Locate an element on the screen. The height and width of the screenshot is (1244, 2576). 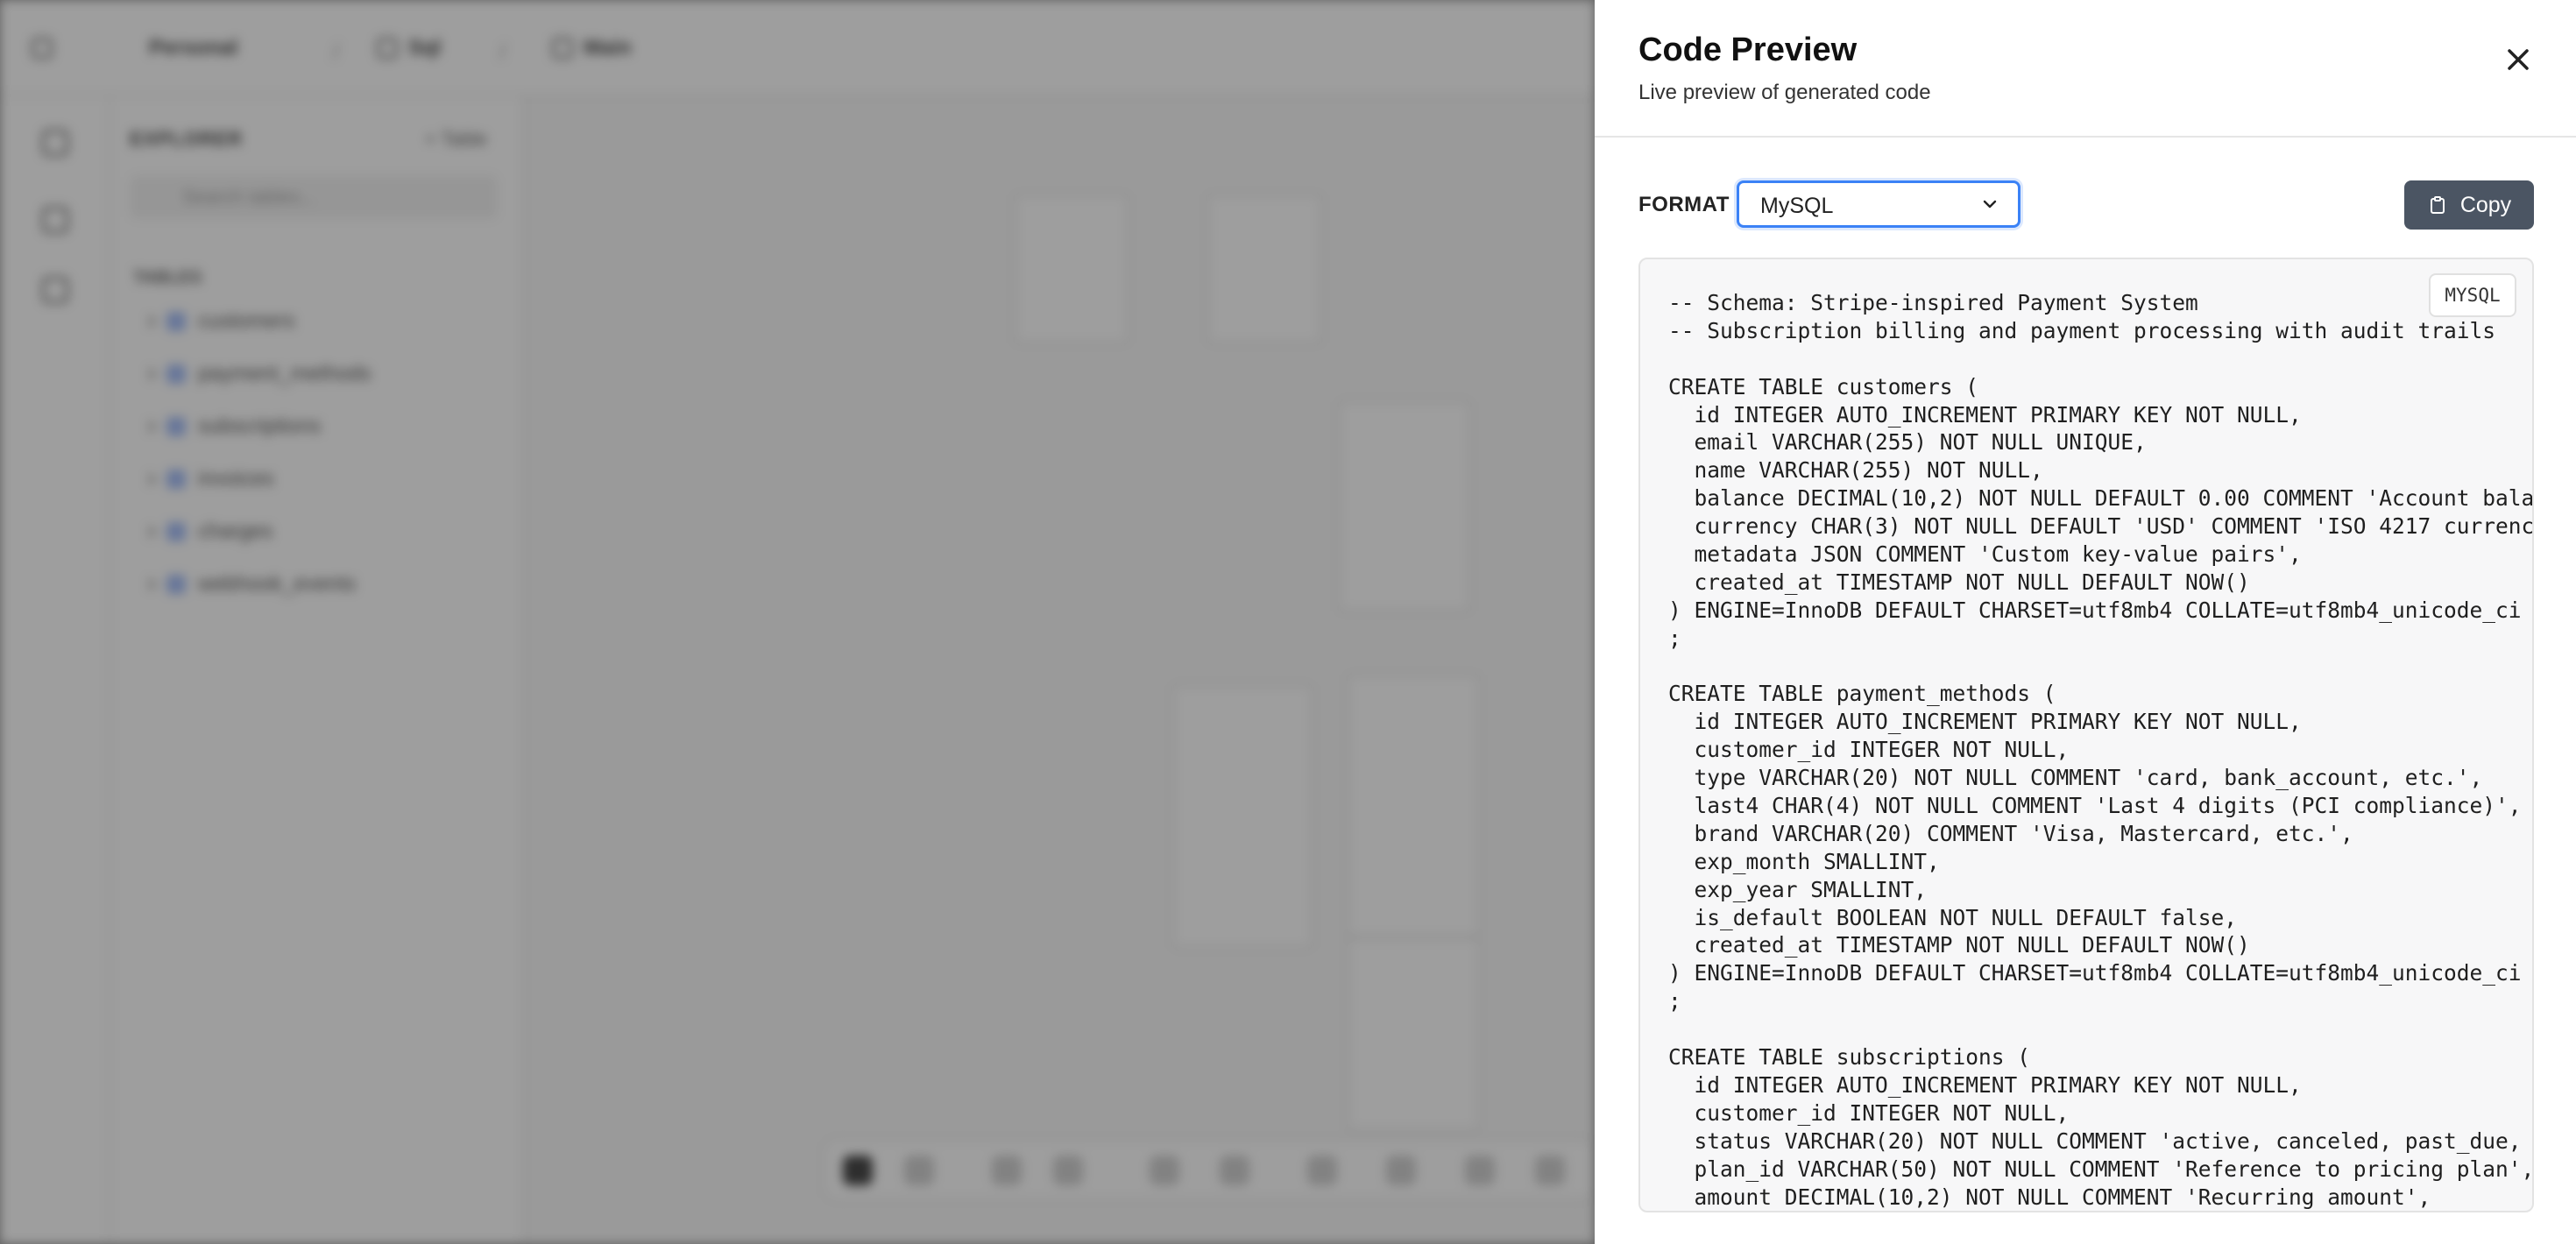
panel-subtitle: Live preview of generated code is located at coordinates (1784, 92).